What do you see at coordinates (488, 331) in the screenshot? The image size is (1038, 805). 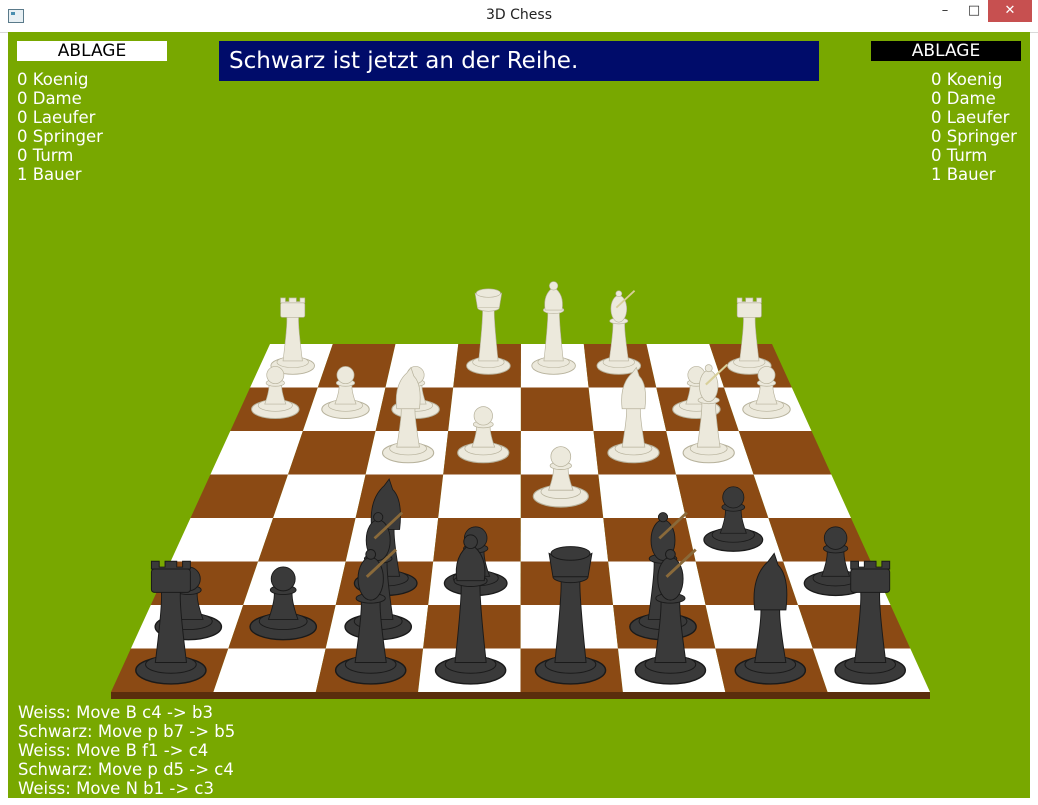 I see `white-king-piece` at bounding box center [488, 331].